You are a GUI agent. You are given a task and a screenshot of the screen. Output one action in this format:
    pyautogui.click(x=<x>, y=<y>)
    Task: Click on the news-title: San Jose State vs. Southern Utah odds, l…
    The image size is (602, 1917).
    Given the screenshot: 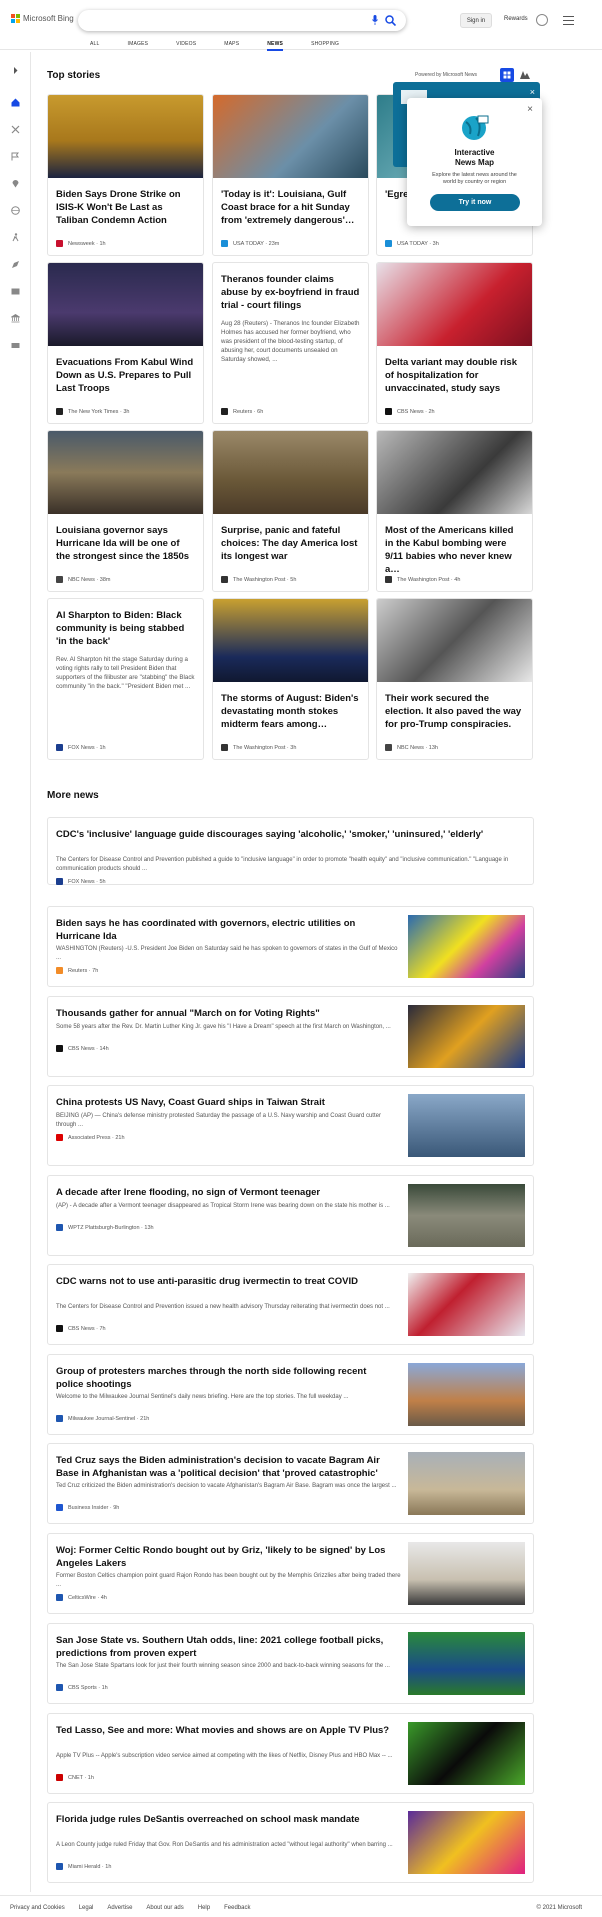 What is the action you would take?
    pyautogui.click(x=226, y=1647)
    